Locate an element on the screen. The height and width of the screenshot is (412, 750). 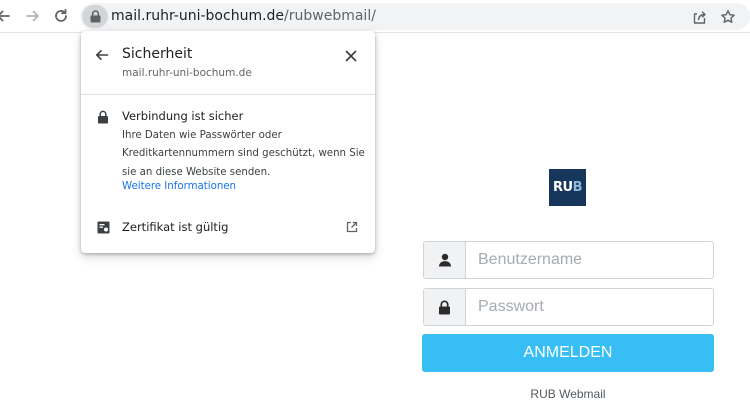
close-icon is located at coordinates (351, 56).